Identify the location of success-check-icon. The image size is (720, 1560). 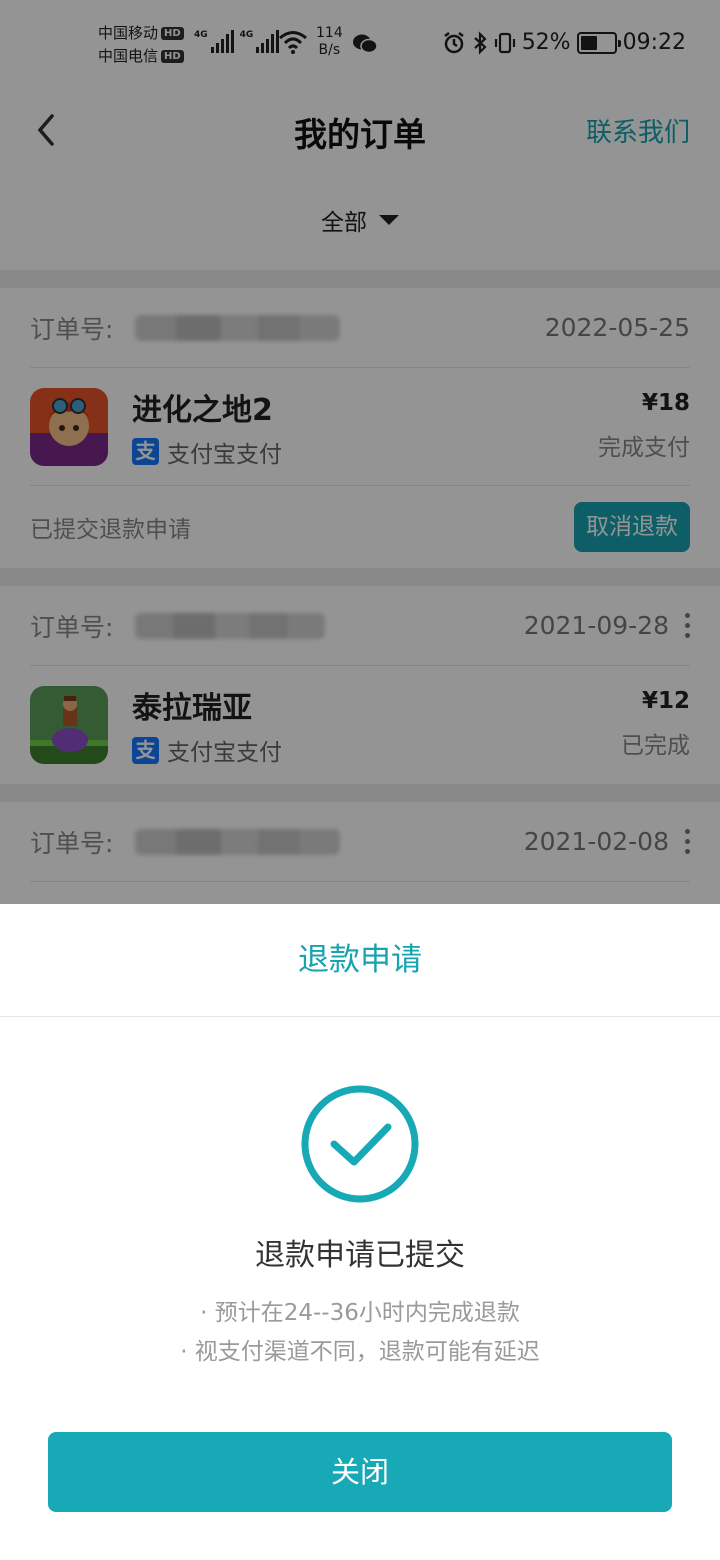
(360, 1144).